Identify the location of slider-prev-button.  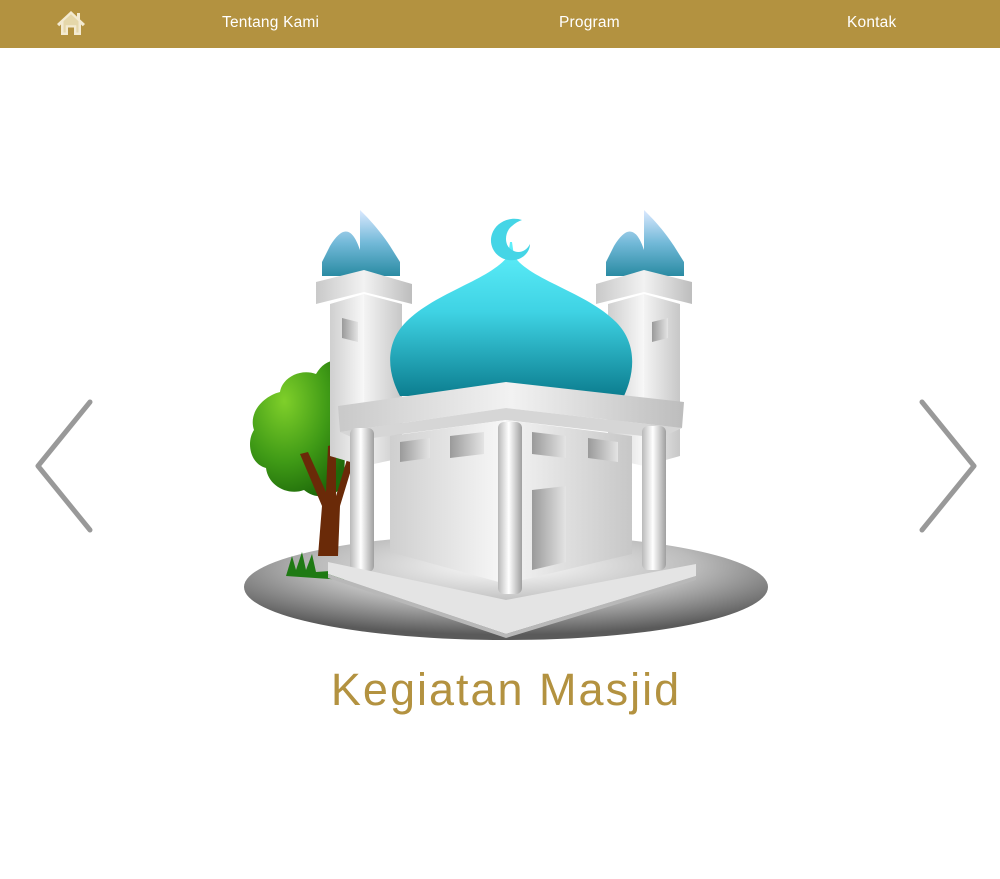
(64, 466).